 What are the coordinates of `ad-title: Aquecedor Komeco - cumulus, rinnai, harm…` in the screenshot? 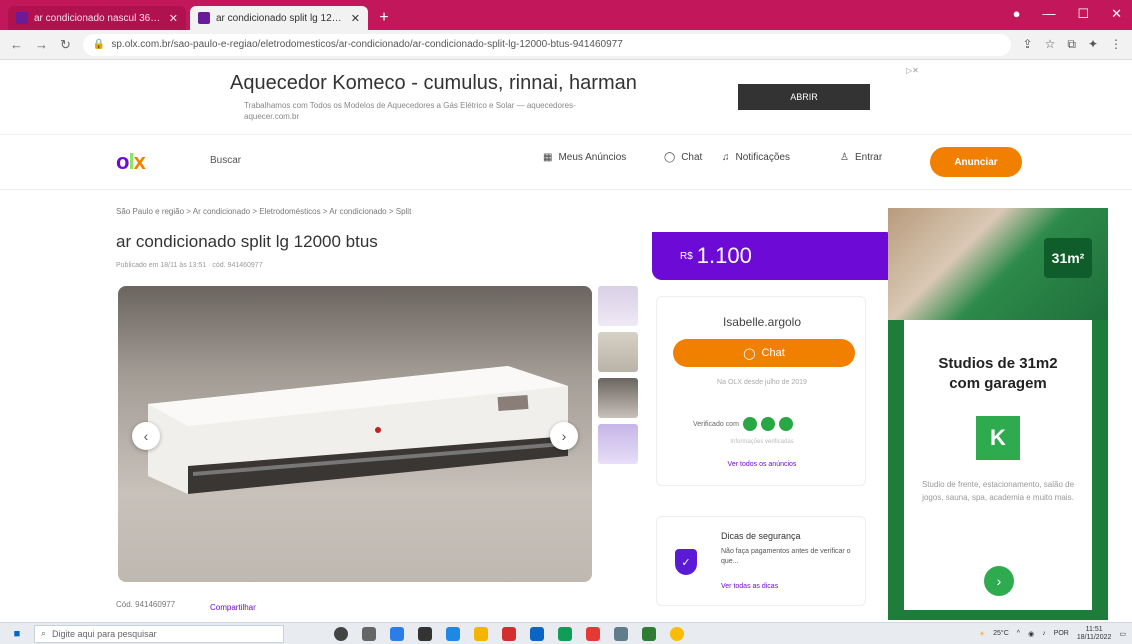 It's located at (433, 83).